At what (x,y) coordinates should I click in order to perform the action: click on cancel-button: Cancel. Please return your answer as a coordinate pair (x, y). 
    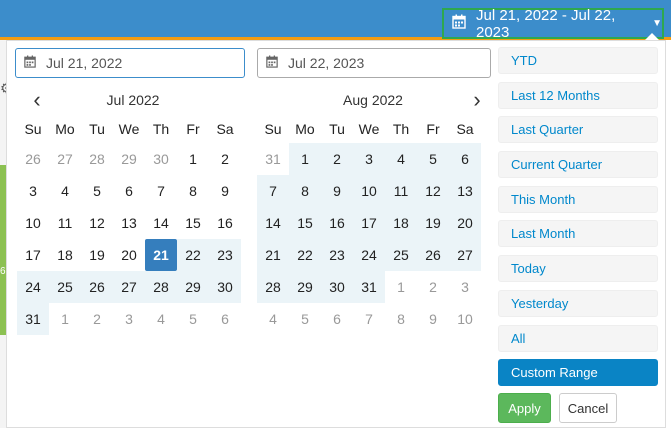
    Looking at the image, I should click on (588, 408).